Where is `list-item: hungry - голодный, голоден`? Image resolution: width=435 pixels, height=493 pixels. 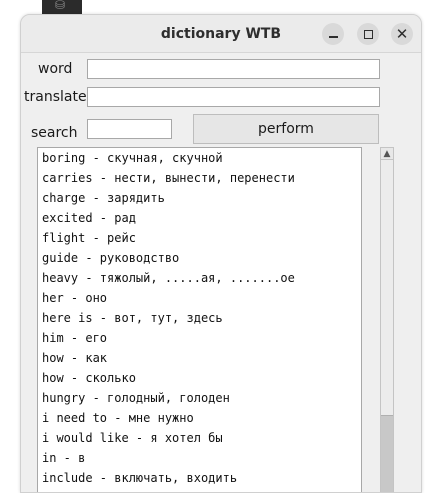
list-item: hungry - голодный, голоден is located at coordinates (199, 398).